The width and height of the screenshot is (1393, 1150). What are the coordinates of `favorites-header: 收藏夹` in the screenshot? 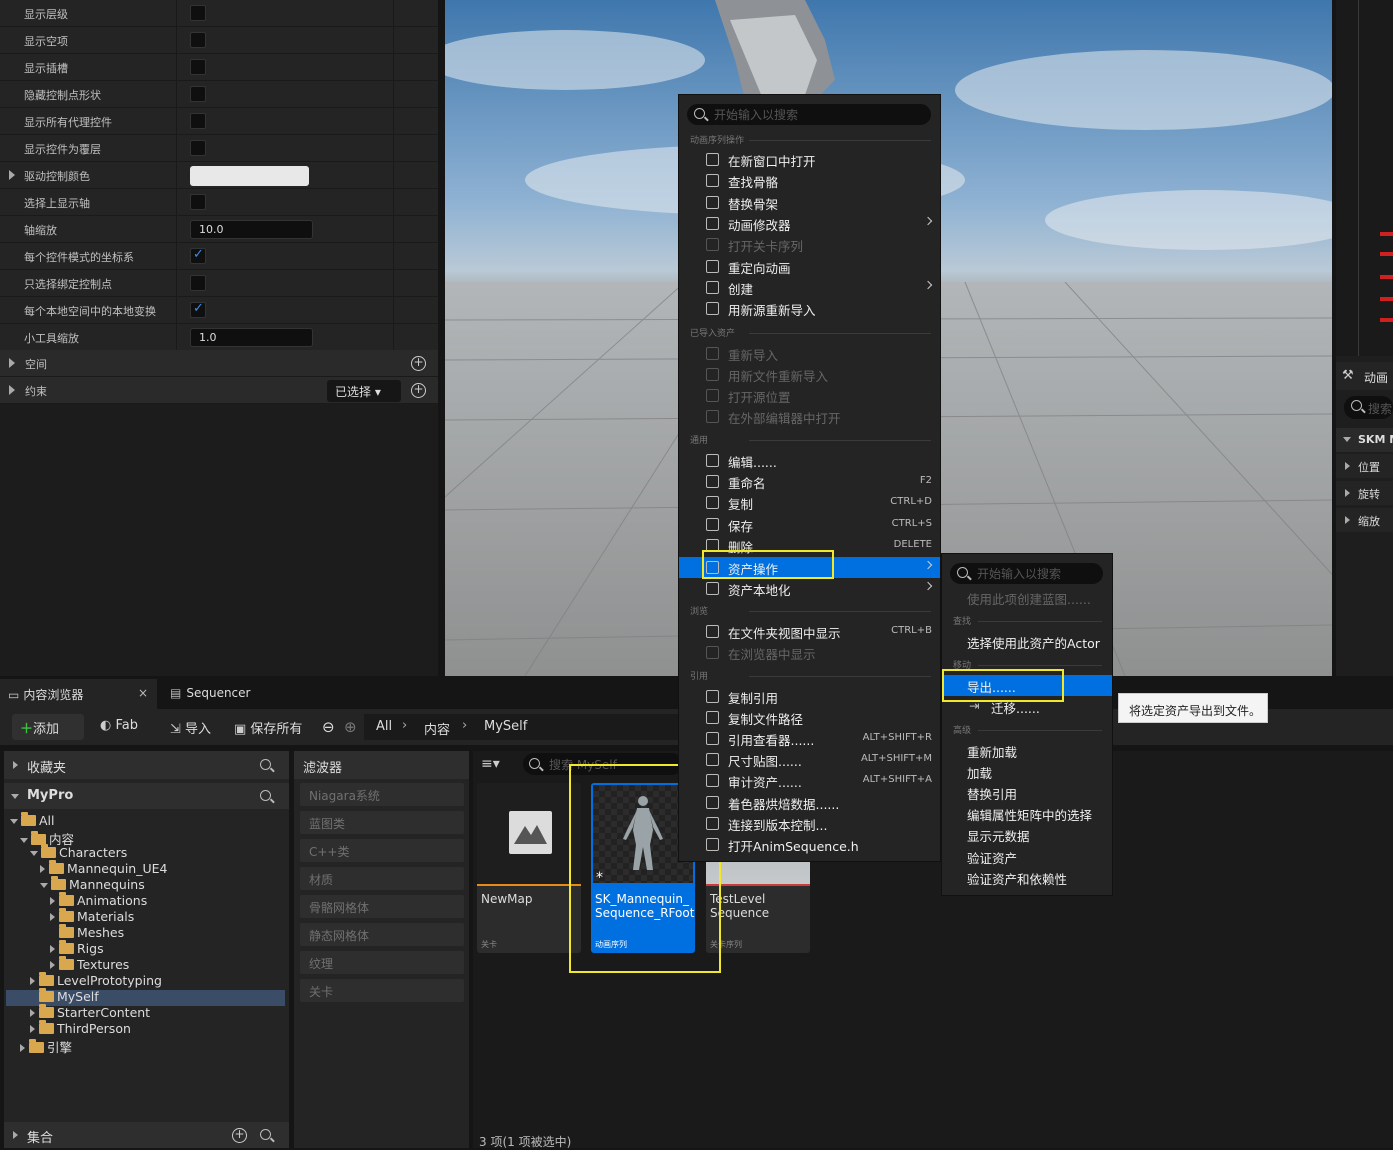 It's located at (146, 765).